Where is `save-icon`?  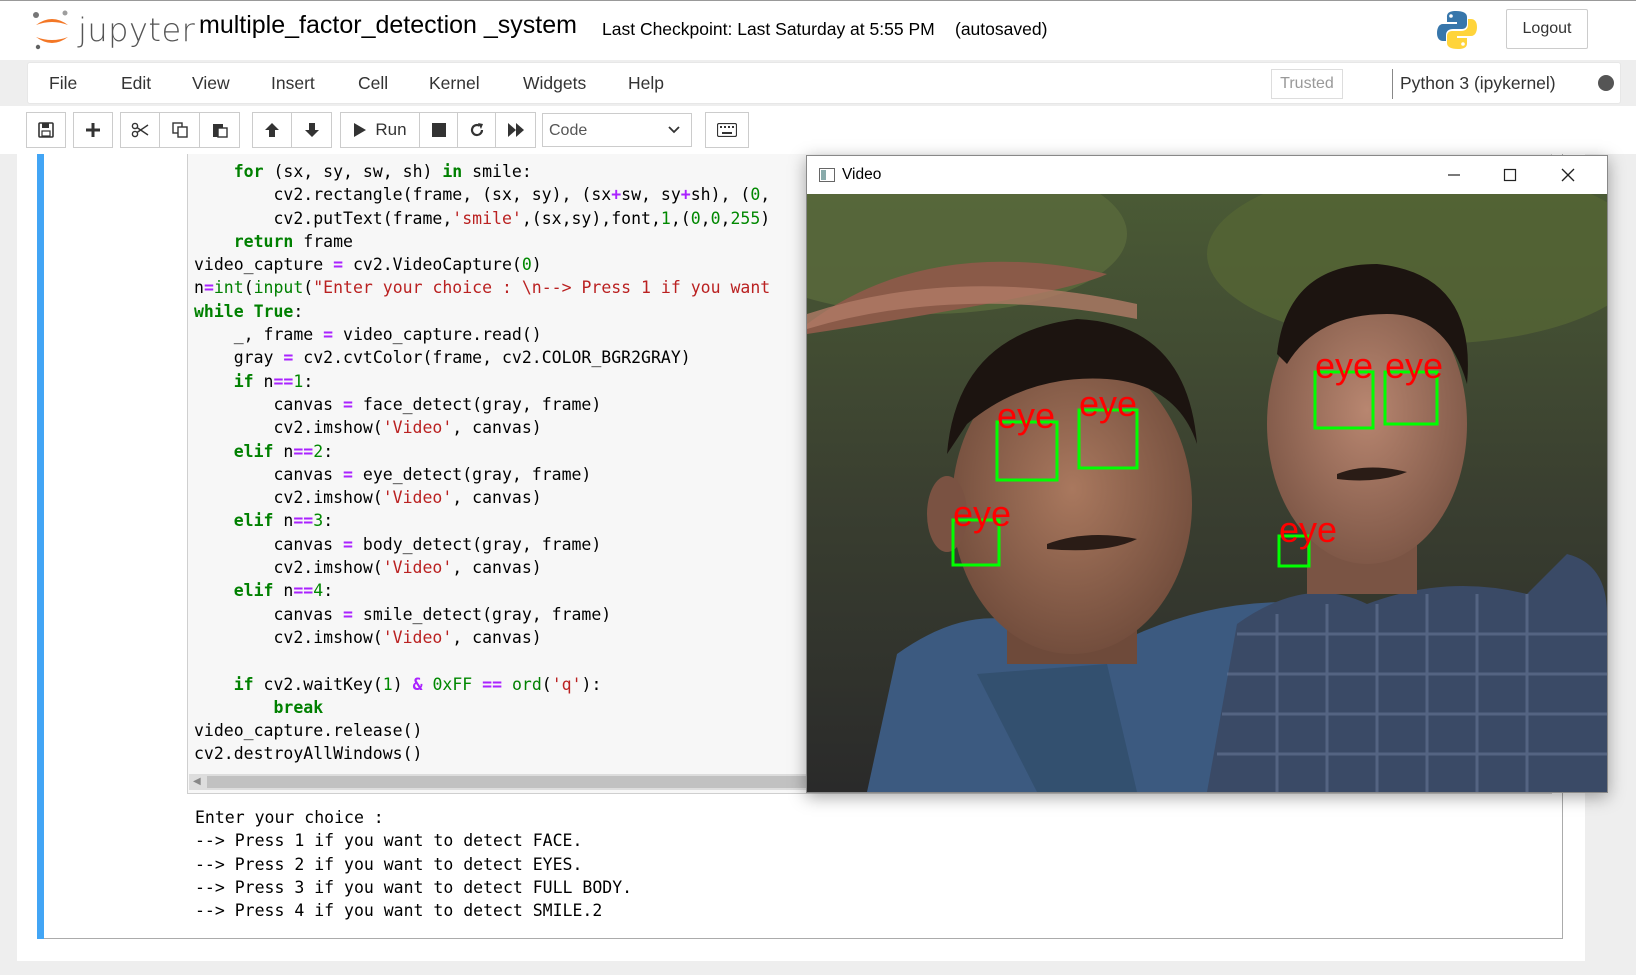 save-icon is located at coordinates (46, 130).